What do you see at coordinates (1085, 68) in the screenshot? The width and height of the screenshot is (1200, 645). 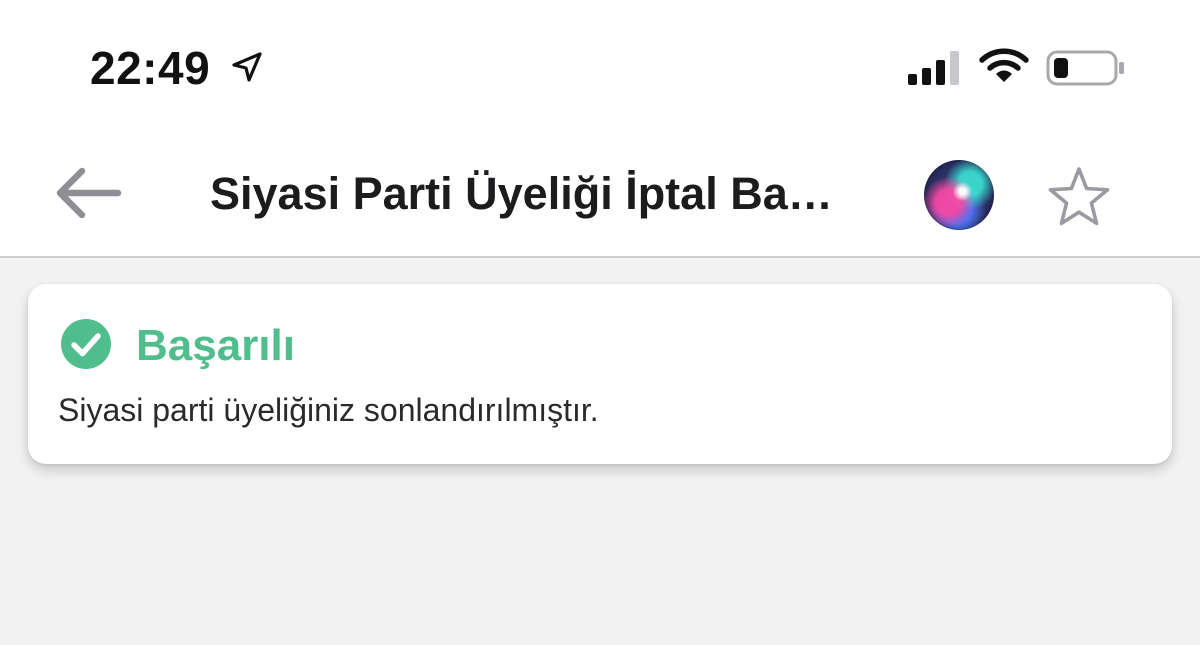 I see `battery-icon` at bounding box center [1085, 68].